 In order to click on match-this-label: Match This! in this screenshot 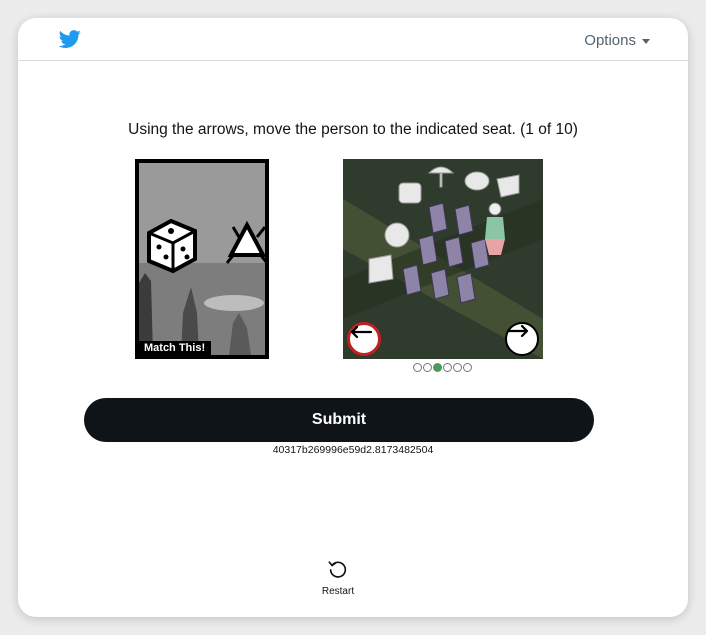, I will do `click(175, 348)`.